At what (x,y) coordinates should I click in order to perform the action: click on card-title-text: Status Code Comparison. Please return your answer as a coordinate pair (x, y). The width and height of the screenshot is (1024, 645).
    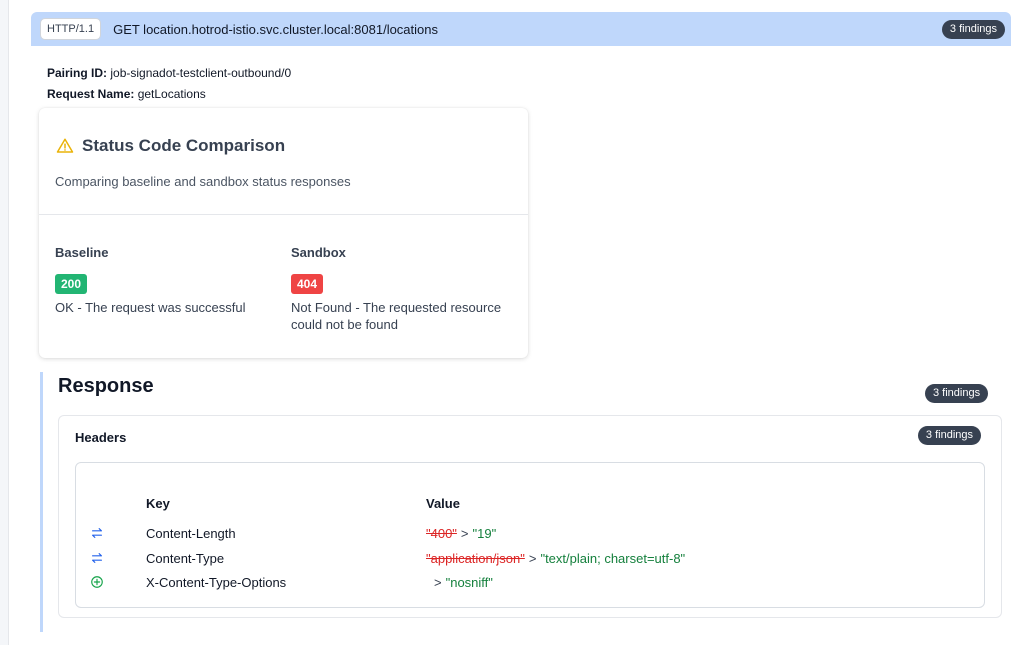
    Looking at the image, I should click on (184, 145).